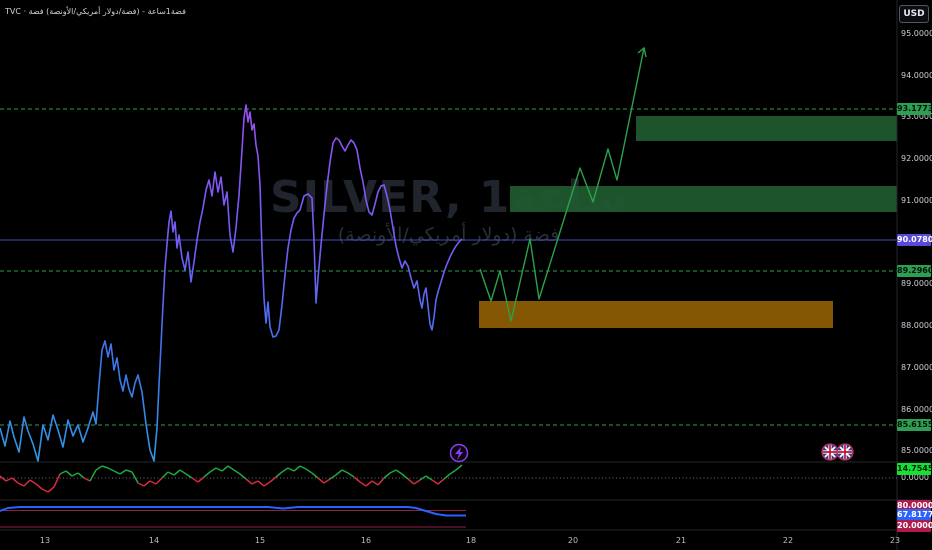 The image size is (932, 550). What do you see at coordinates (681, 540) in the screenshot?
I see `time-tick: 21` at bounding box center [681, 540].